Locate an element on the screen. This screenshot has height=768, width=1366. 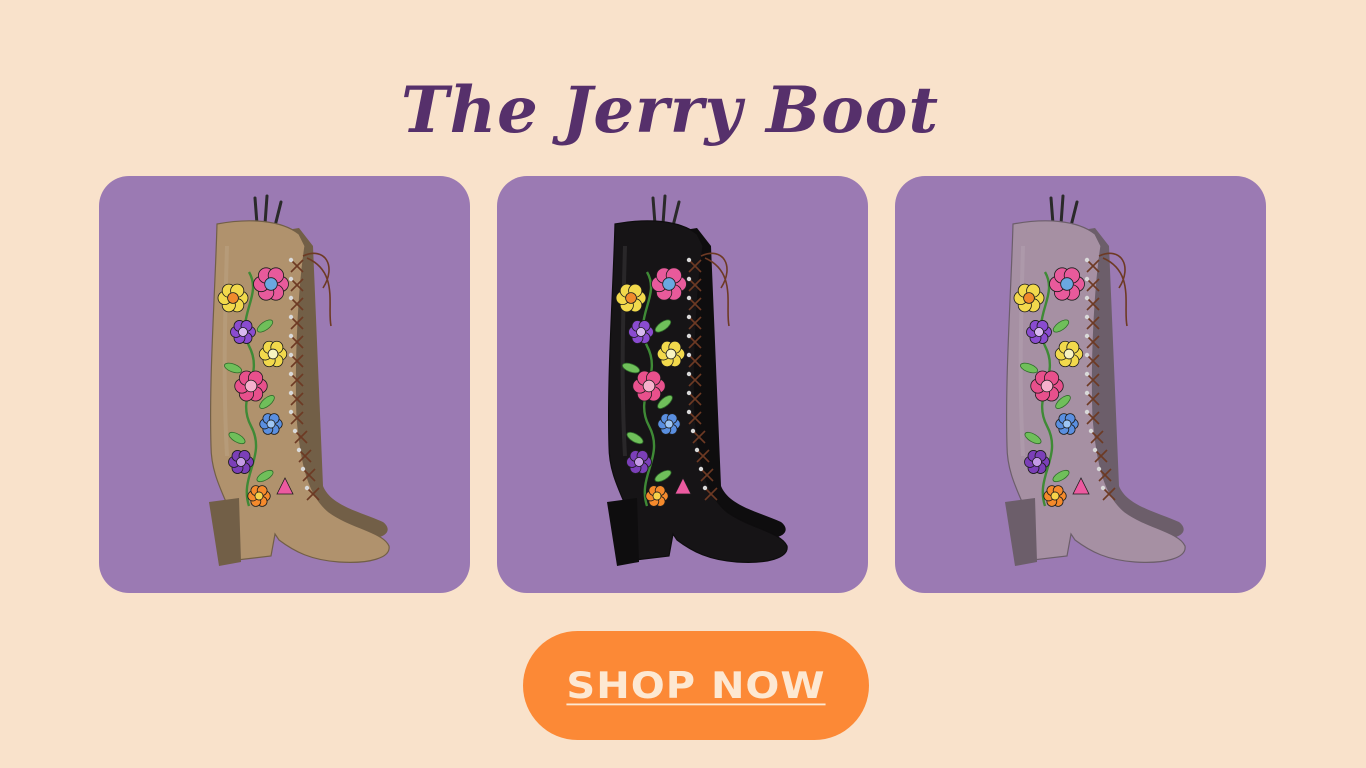
shop-now-label: SHOP NOW is located at coordinates (696, 685).